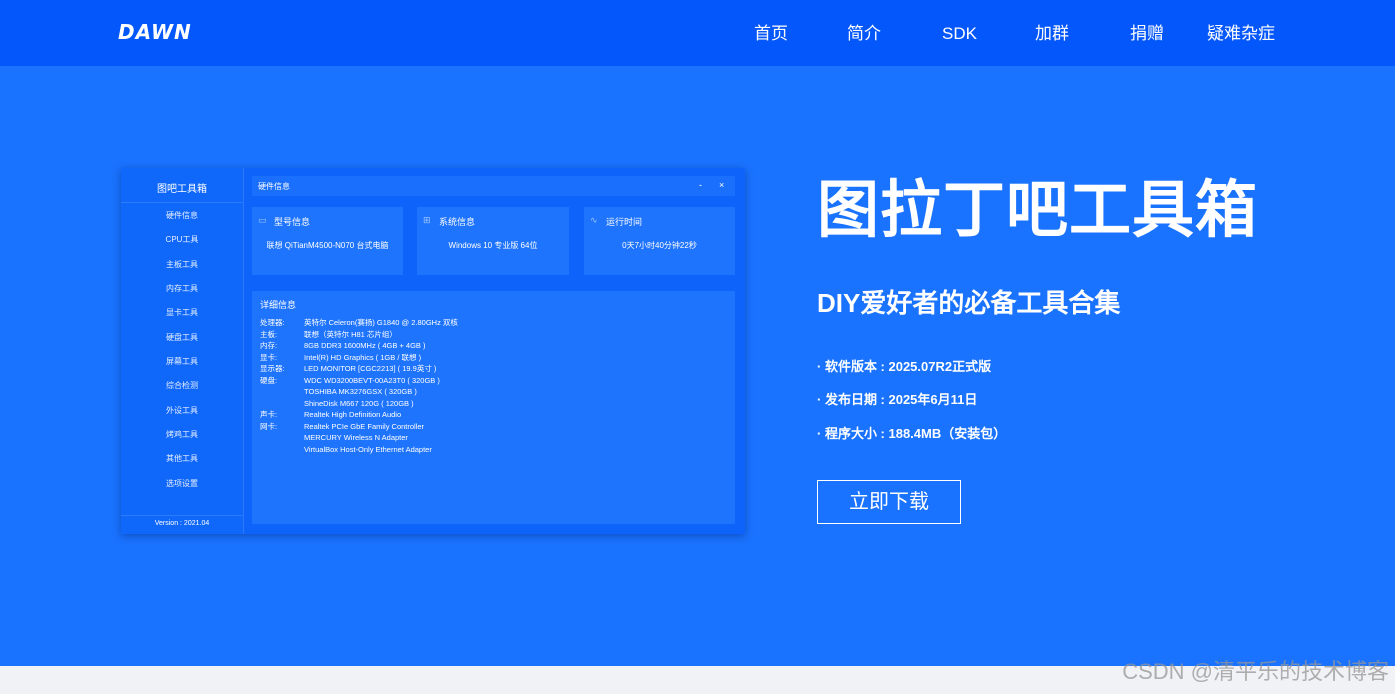 This screenshot has width=1395, height=694. What do you see at coordinates (327, 245) in the screenshot?
I see `card-value: 联想 QiTianM4500-N070 台式电脑` at bounding box center [327, 245].